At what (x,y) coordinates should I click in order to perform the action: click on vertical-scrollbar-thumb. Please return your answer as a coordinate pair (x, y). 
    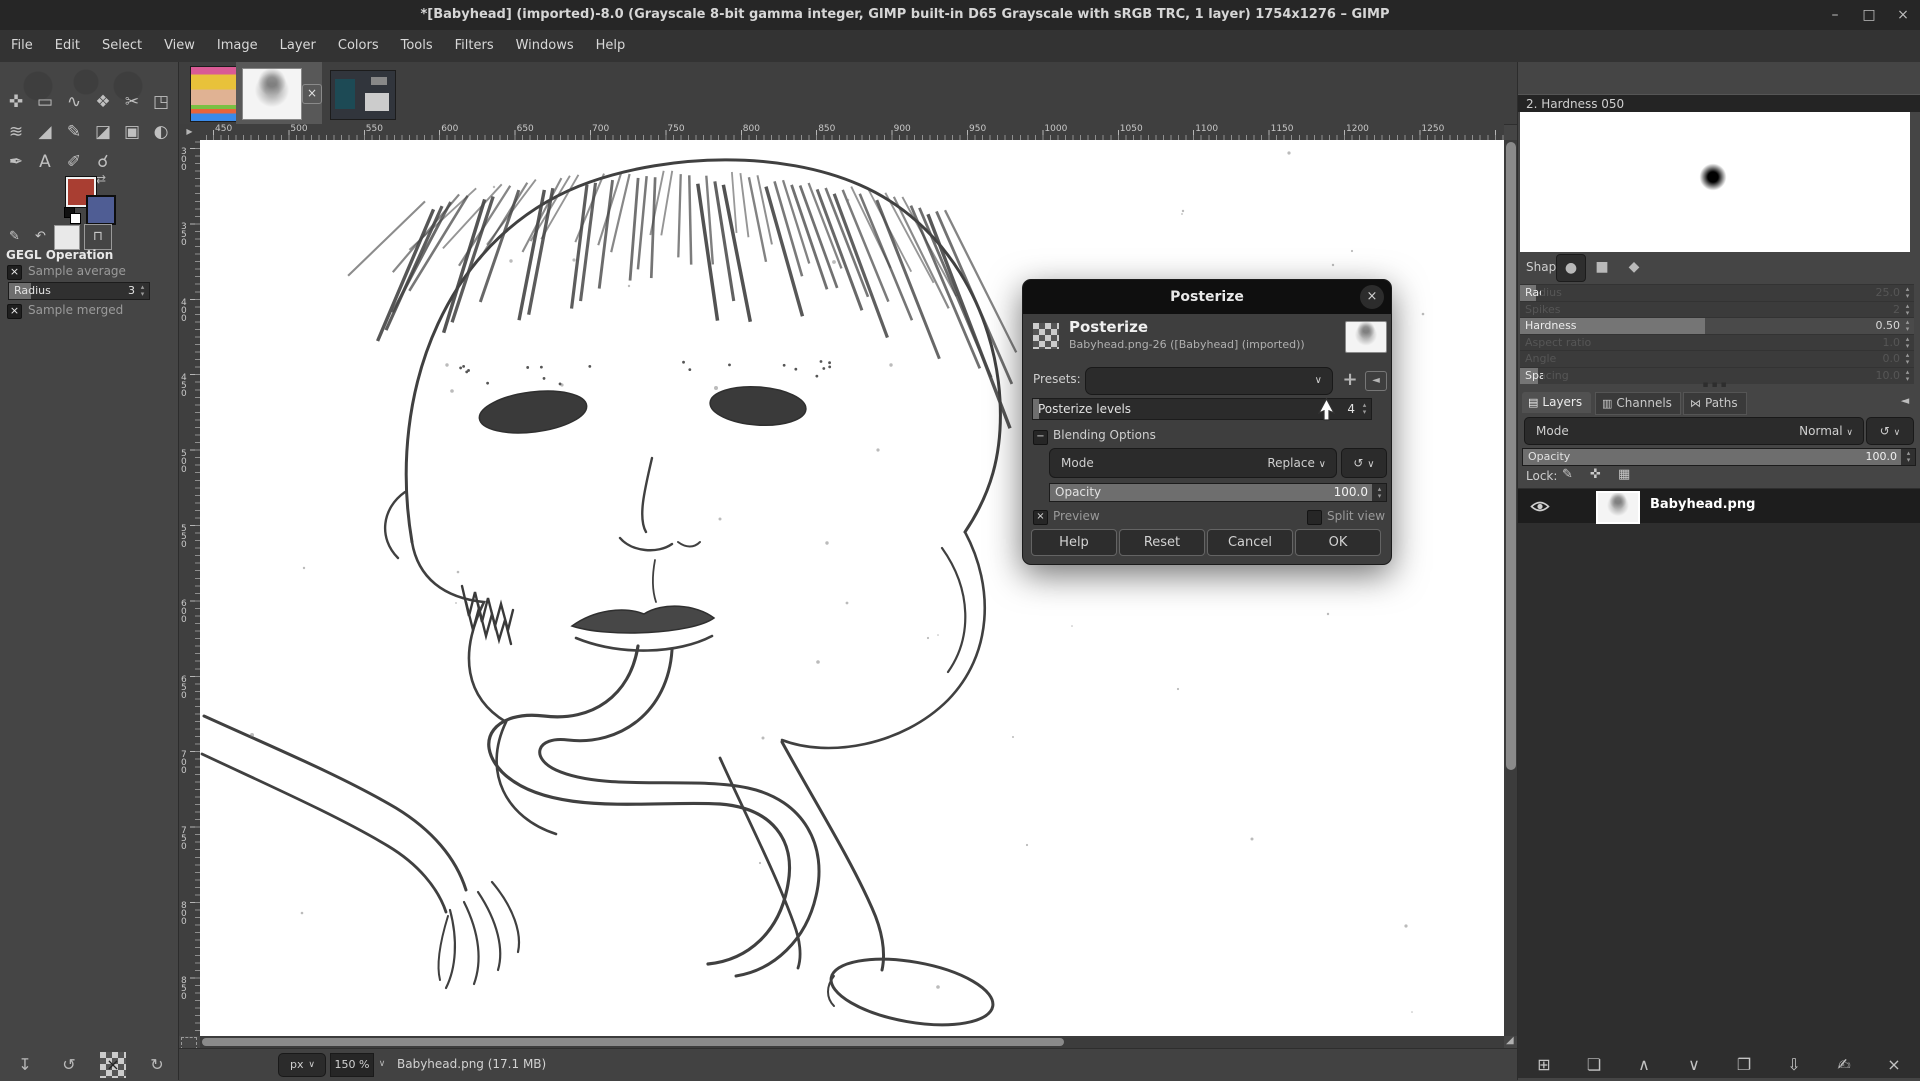
    Looking at the image, I should click on (1511, 456).